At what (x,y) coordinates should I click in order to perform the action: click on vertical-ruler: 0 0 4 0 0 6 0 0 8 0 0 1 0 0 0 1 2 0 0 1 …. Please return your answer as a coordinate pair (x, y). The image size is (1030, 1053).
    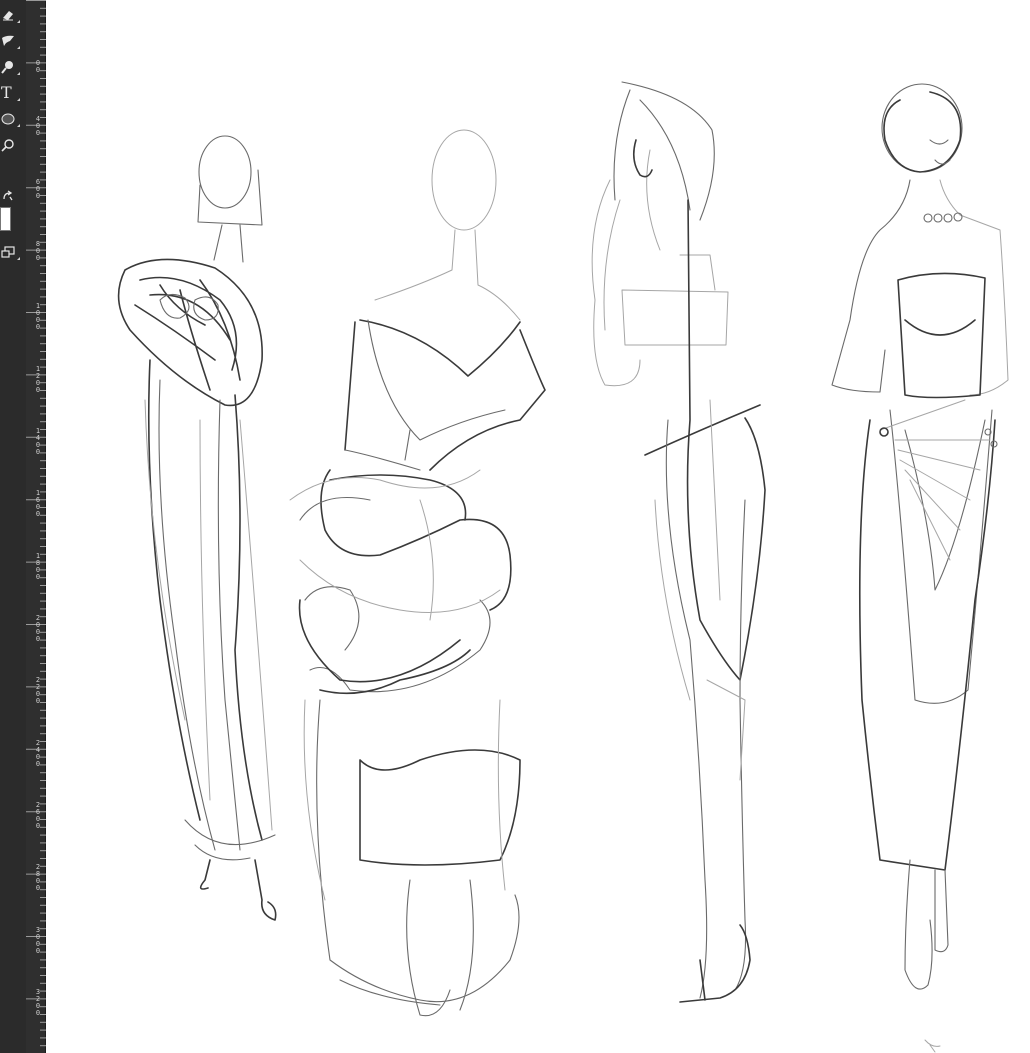
    Looking at the image, I should click on (36, 526).